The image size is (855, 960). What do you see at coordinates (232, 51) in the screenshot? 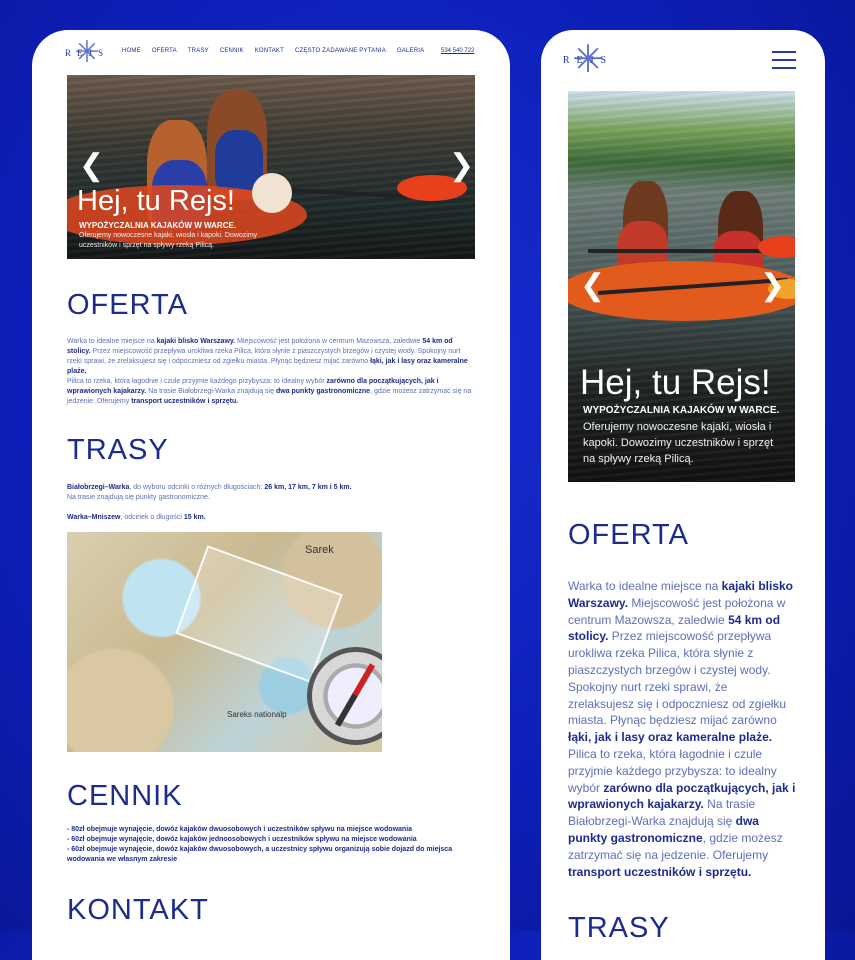
I see `nav-item-cennik: CENNIK` at bounding box center [232, 51].